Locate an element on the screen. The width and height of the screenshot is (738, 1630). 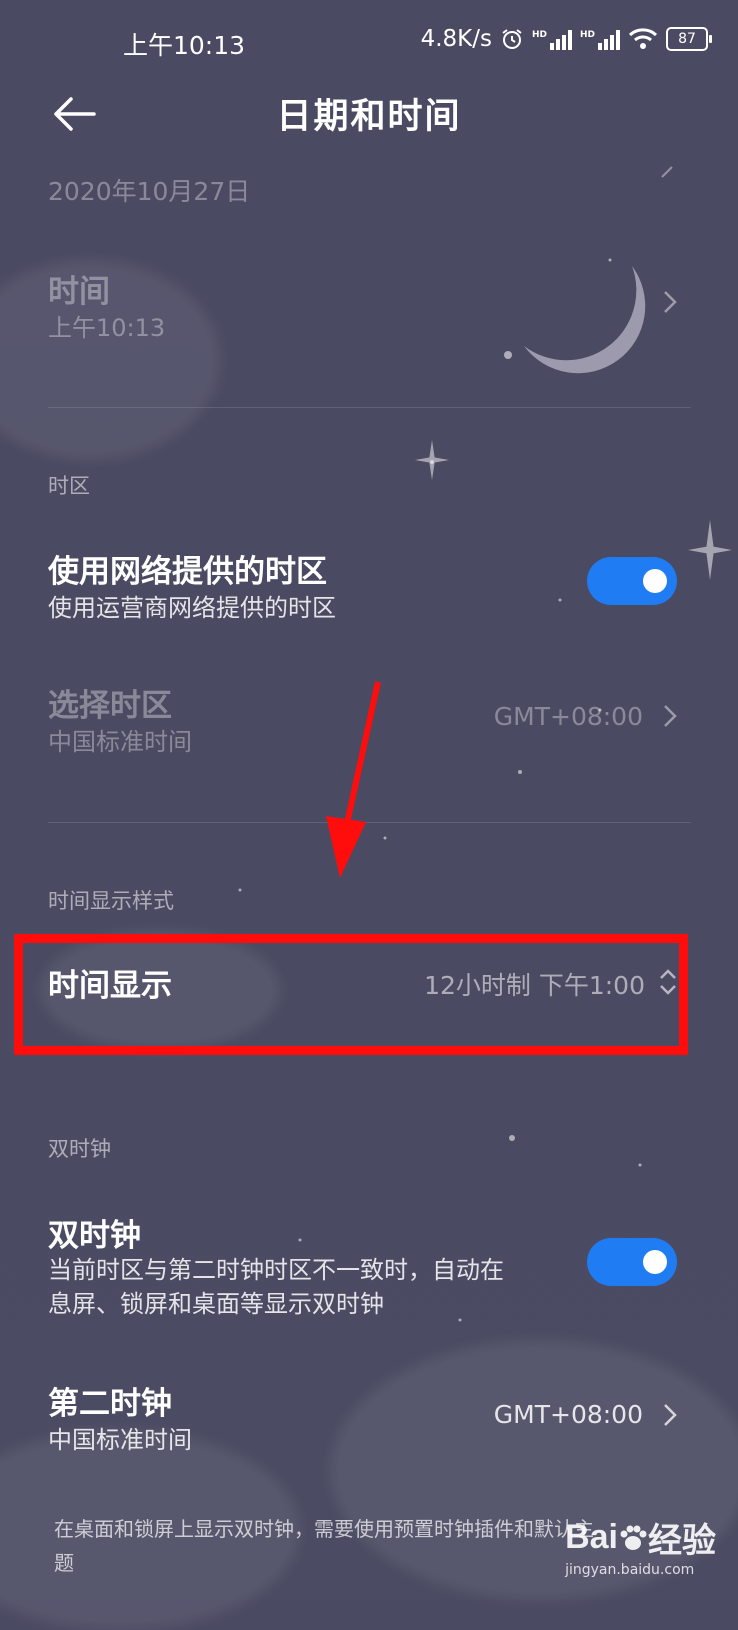
highlight-box-annotation is located at coordinates (351, 994).